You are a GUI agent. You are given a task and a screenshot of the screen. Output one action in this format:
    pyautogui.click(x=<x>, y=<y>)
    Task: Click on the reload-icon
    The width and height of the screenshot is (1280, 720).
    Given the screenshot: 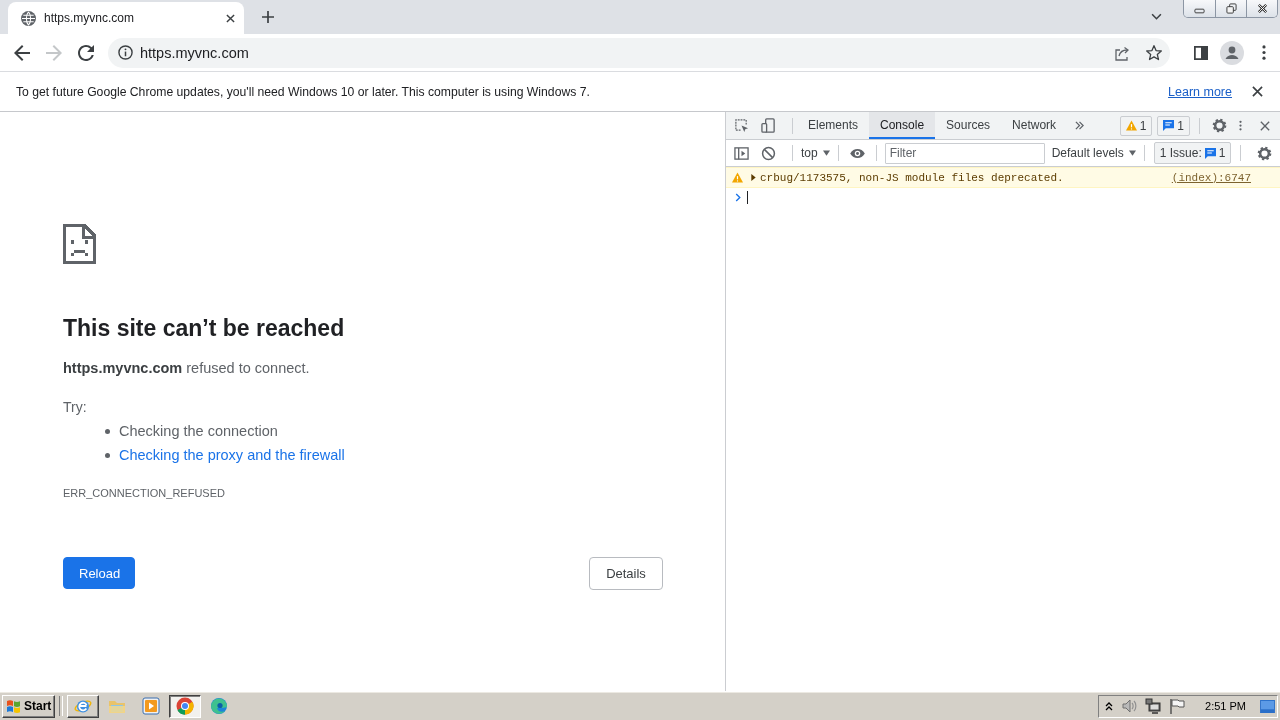 What is the action you would take?
    pyautogui.click(x=86, y=52)
    